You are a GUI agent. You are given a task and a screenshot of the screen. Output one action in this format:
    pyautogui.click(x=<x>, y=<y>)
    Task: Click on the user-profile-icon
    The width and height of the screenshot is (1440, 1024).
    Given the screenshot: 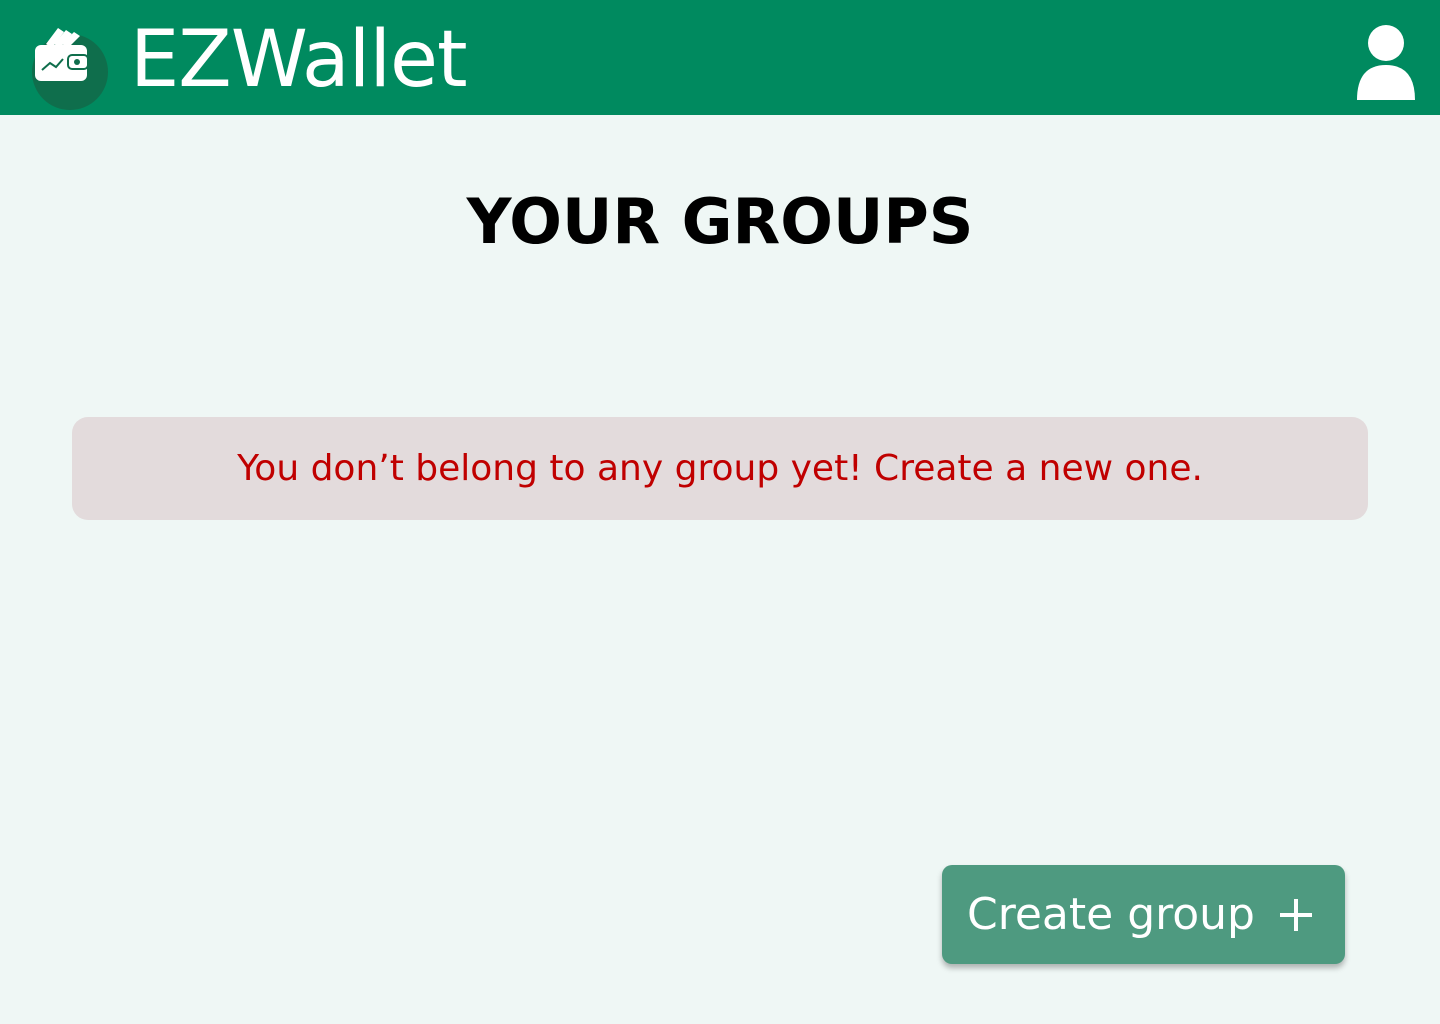 What is the action you would take?
    pyautogui.click(x=1386, y=63)
    